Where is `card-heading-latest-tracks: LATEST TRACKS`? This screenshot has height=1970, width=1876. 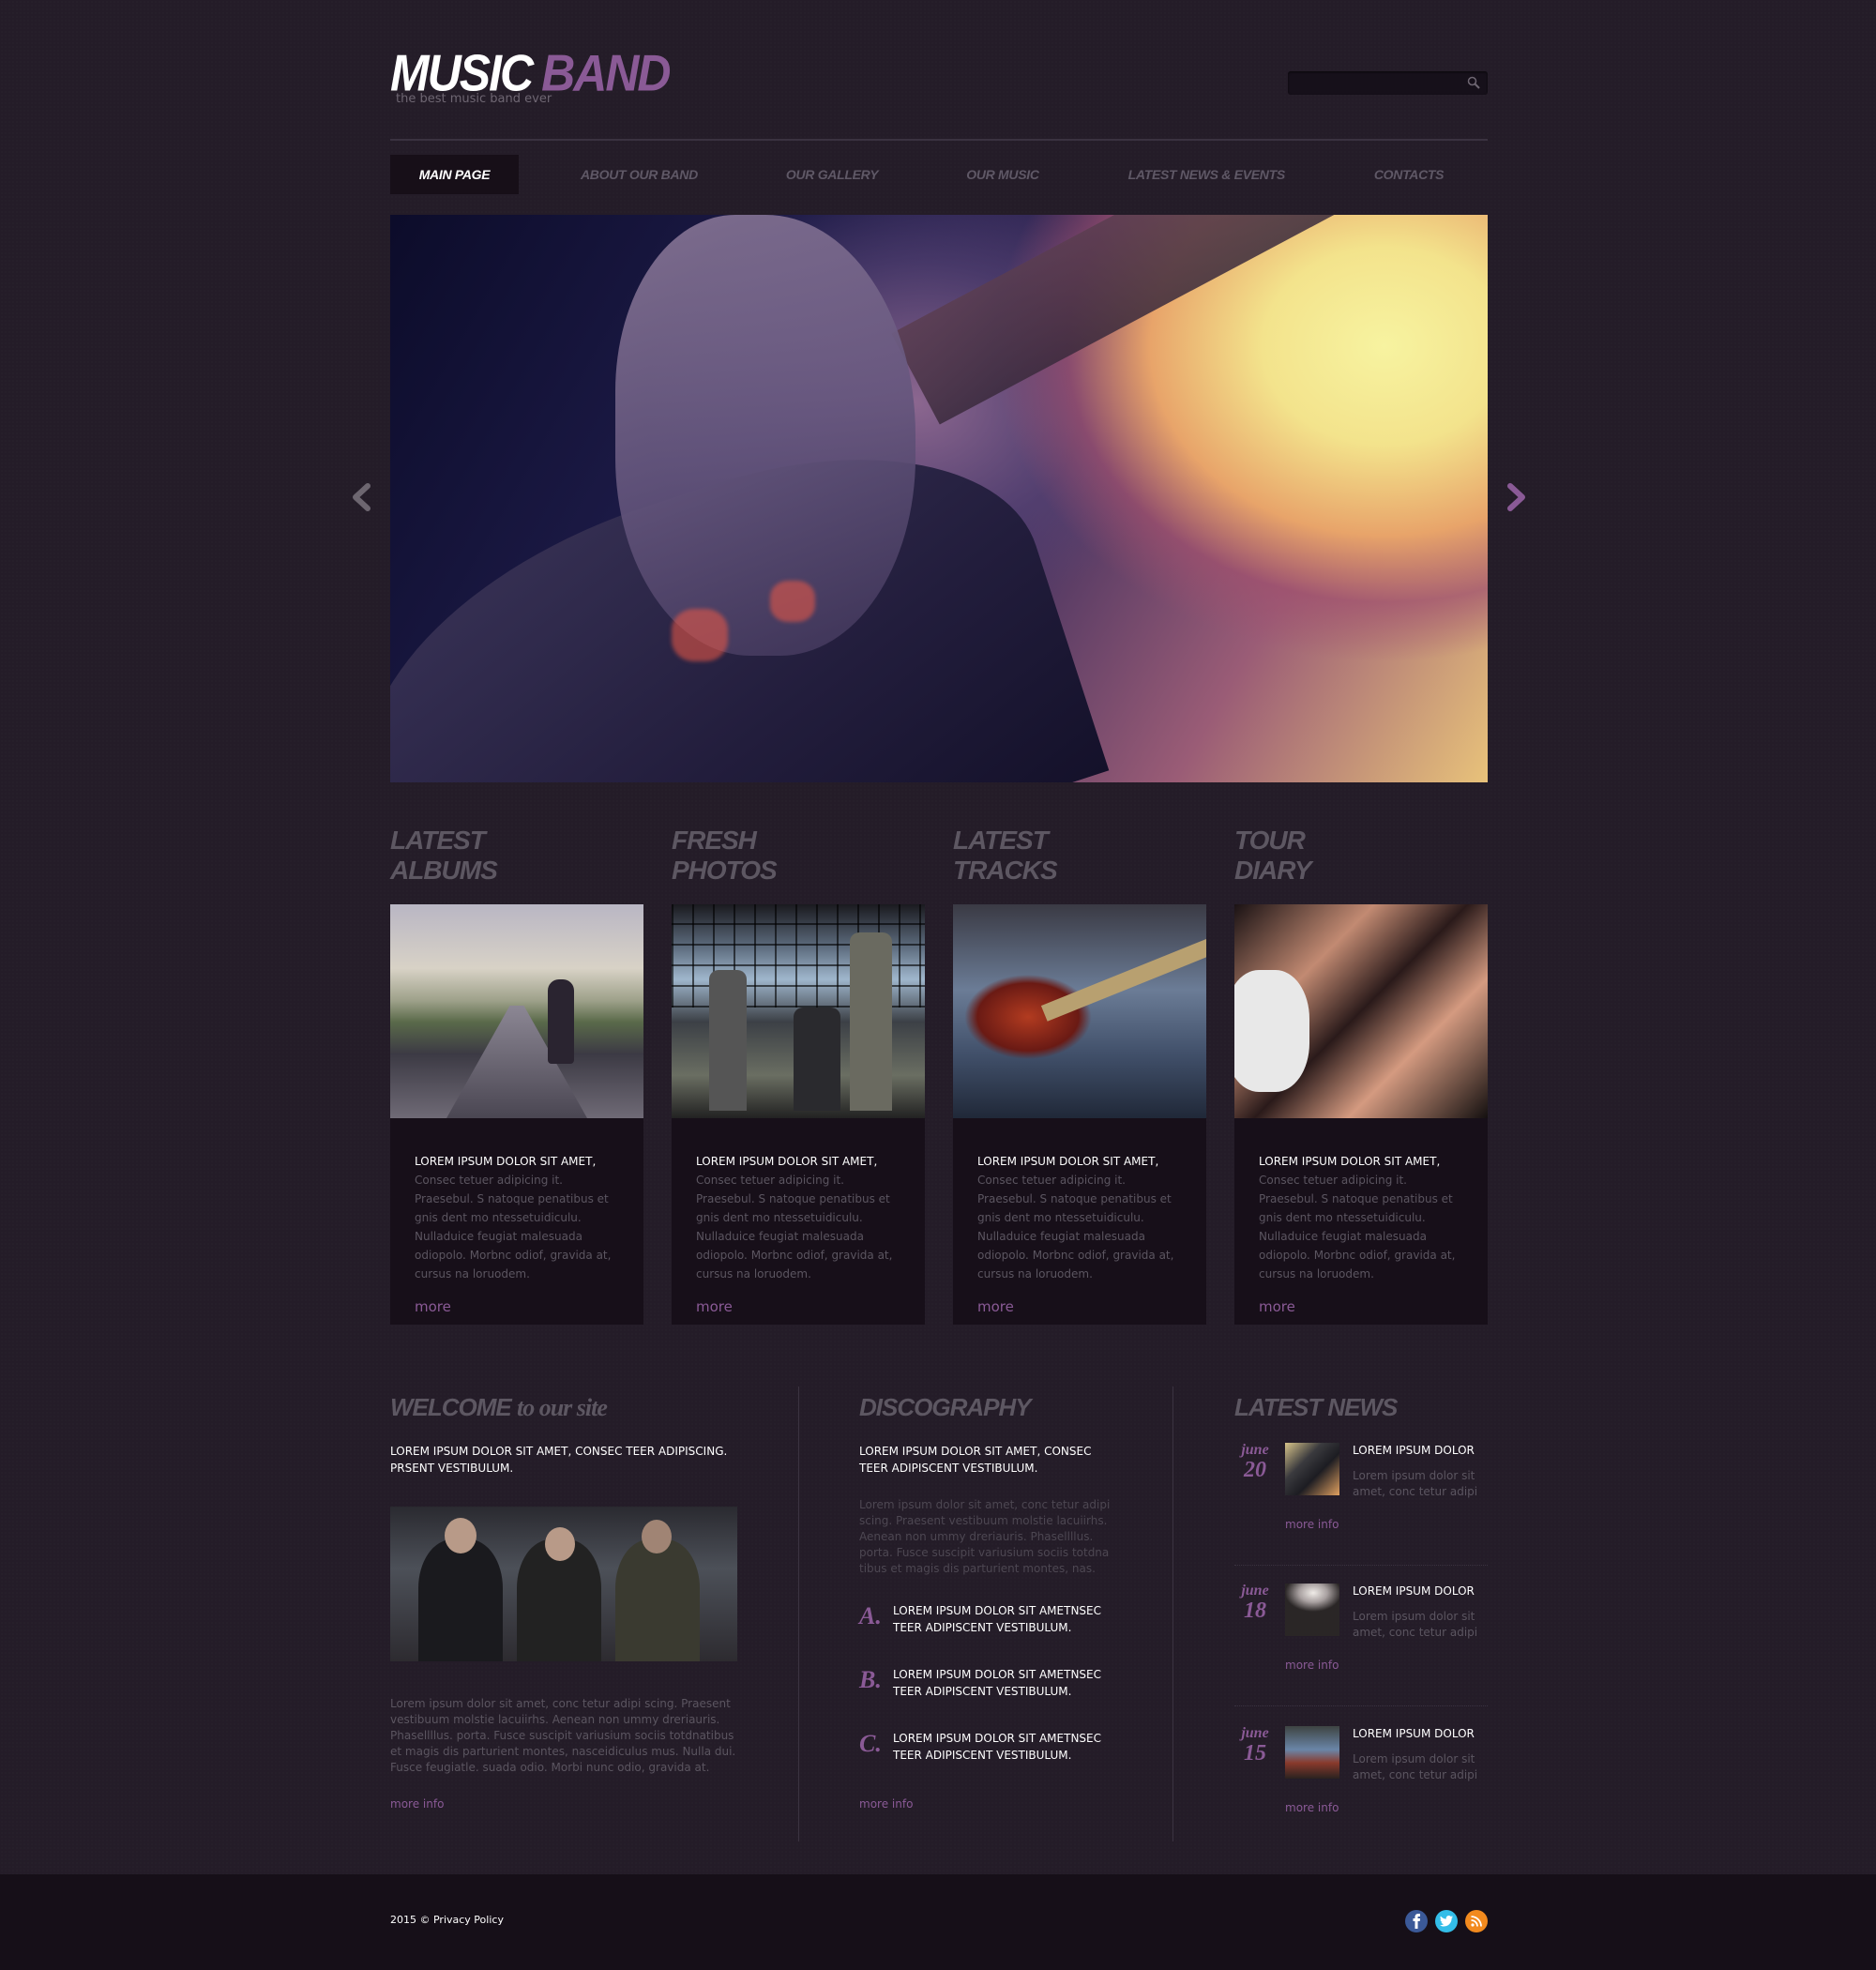
card-heading-latest-tracks: LATEST TRACKS is located at coordinates (1079, 856).